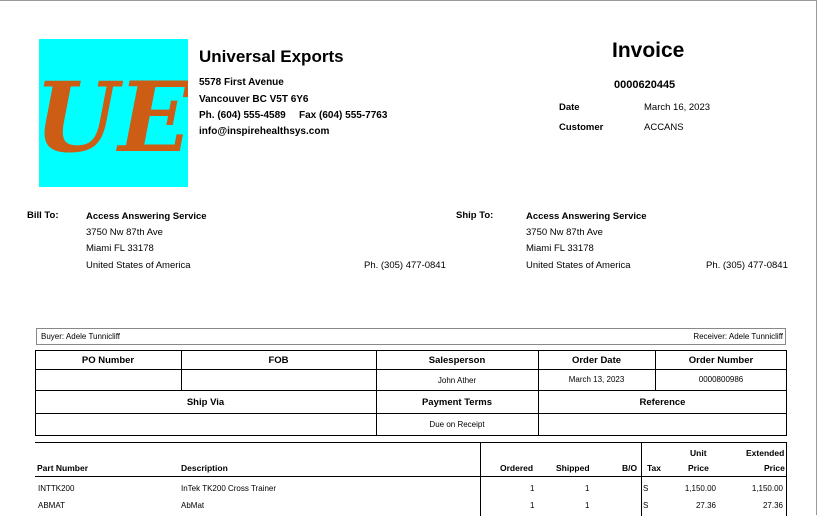  I want to click on buyer-name: Buyer: Adele Tunnicliff, so click(81, 336).